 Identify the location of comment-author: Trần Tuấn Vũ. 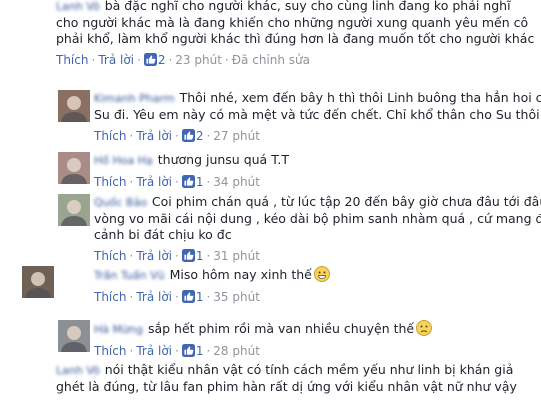
(129, 276).